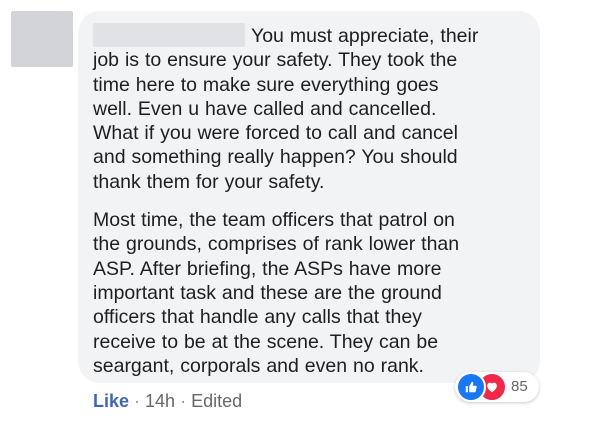 The height and width of the screenshot is (424, 600). What do you see at coordinates (497, 387) in the screenshot?
I see `reactions-summary: 85` at bounding box center [497, 387].